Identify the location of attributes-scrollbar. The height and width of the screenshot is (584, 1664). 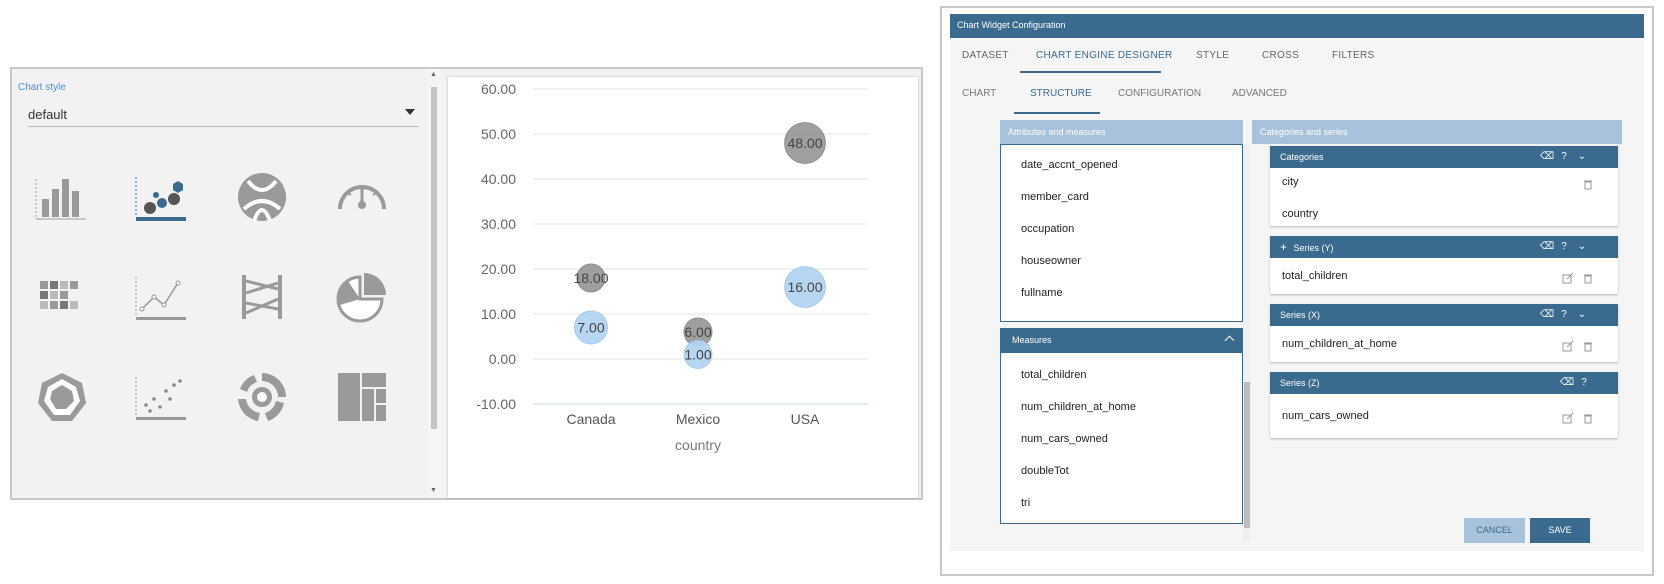
(1247, 342).